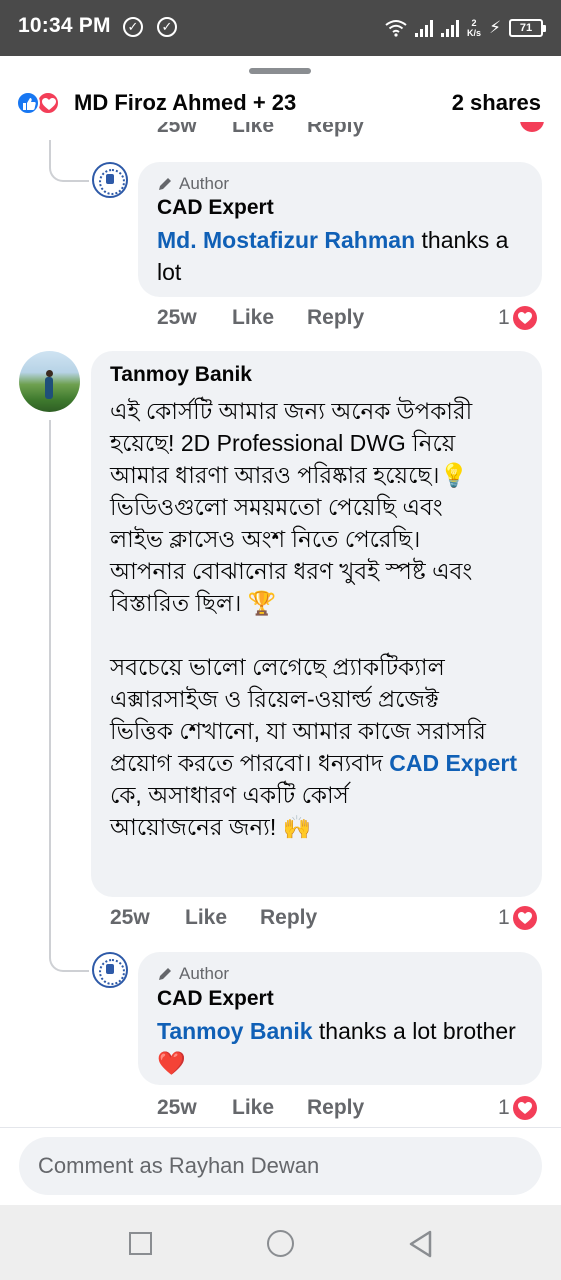  Describe the element at coordinates (28, 103) in the screenshot. I see `like-reaction-icon` at that location.